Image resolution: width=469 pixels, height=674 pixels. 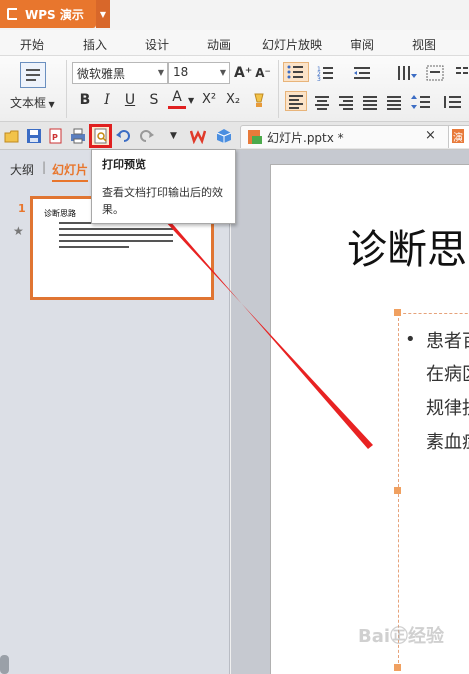 I want to click on print-preview-tooltip: 打印预览 查看文档打印输出后的效果。, so click(x=163, y=186).